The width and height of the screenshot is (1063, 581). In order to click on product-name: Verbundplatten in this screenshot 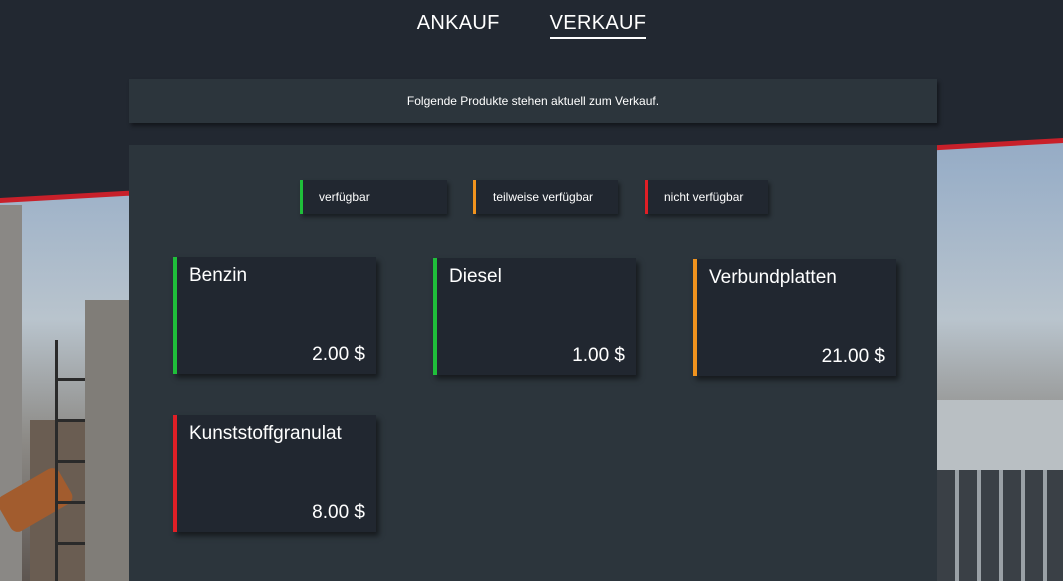, I will do `click(773, 277)`.